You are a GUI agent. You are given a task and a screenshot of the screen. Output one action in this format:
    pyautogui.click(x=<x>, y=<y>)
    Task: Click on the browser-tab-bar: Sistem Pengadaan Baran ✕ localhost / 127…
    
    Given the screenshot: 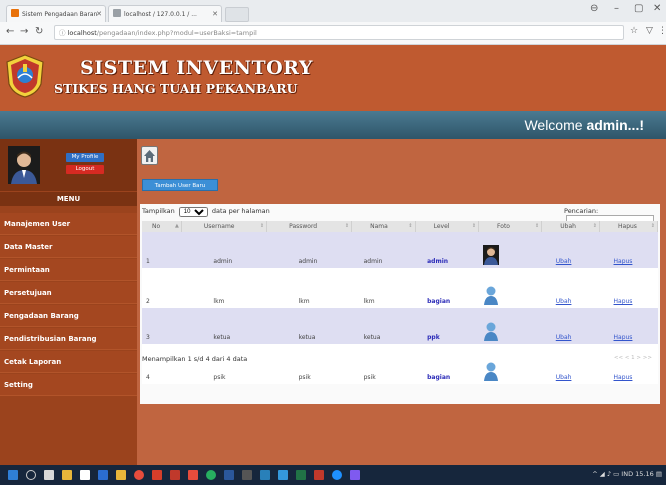 What is the action you would take?
    pyautogui.click(x=333, y=11)
    